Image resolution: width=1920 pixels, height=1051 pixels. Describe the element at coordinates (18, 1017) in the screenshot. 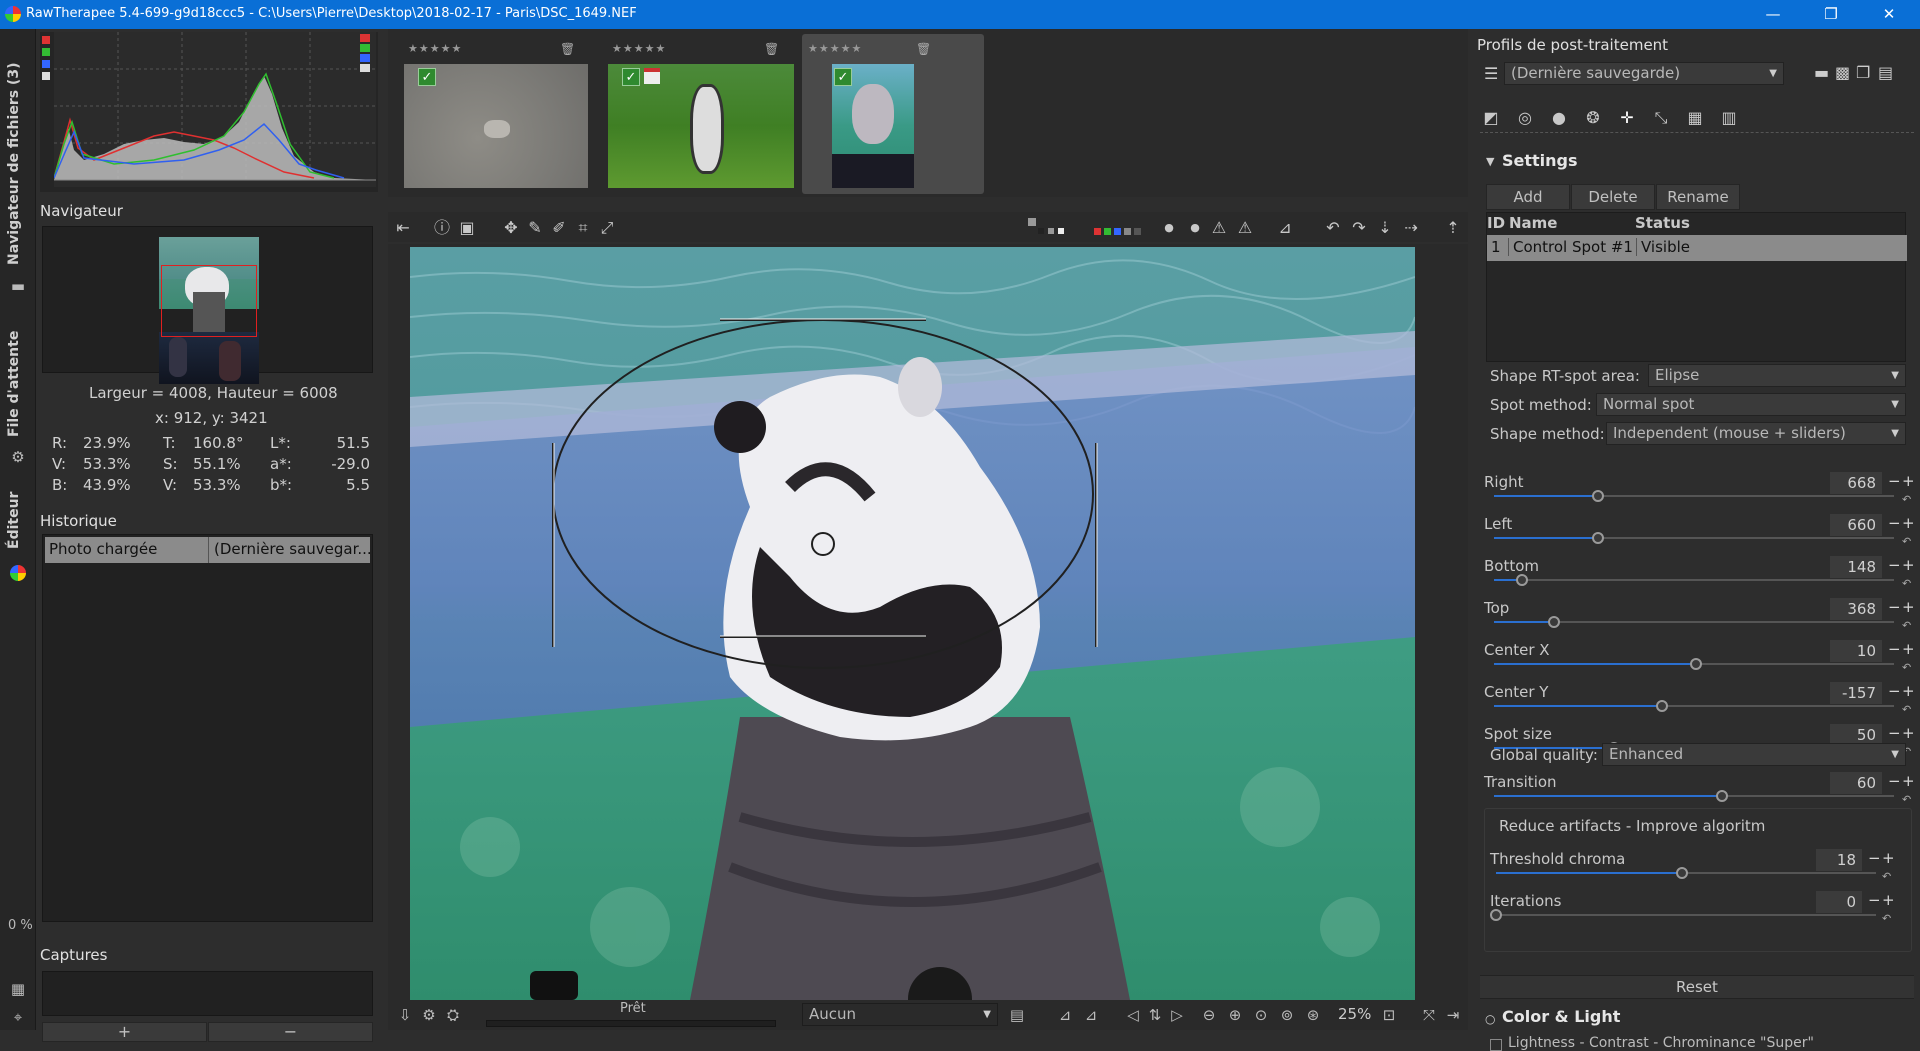

I see `fullscreen-icon: ⌖` at that location.